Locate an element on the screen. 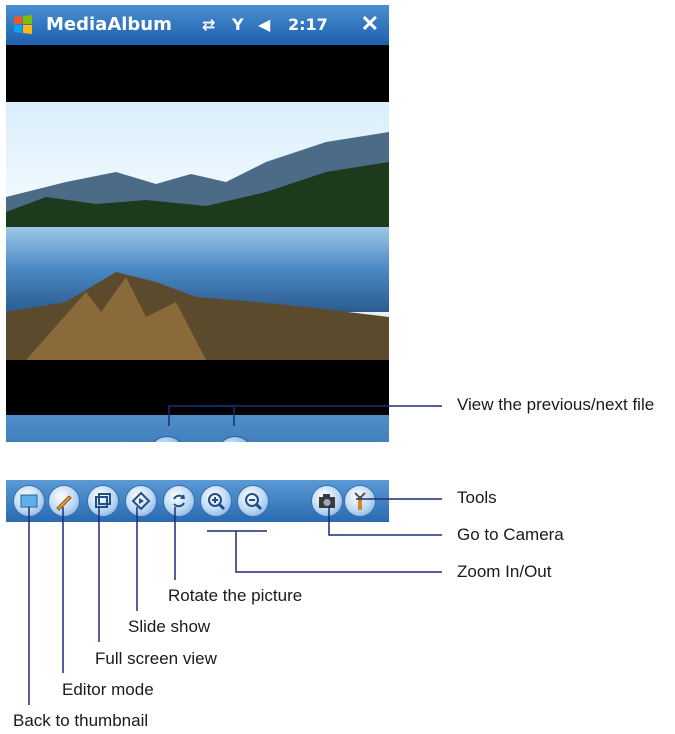 The width and height of the screenshot is (675, 734). zoom-out-button is located at coordinates (253, 501).